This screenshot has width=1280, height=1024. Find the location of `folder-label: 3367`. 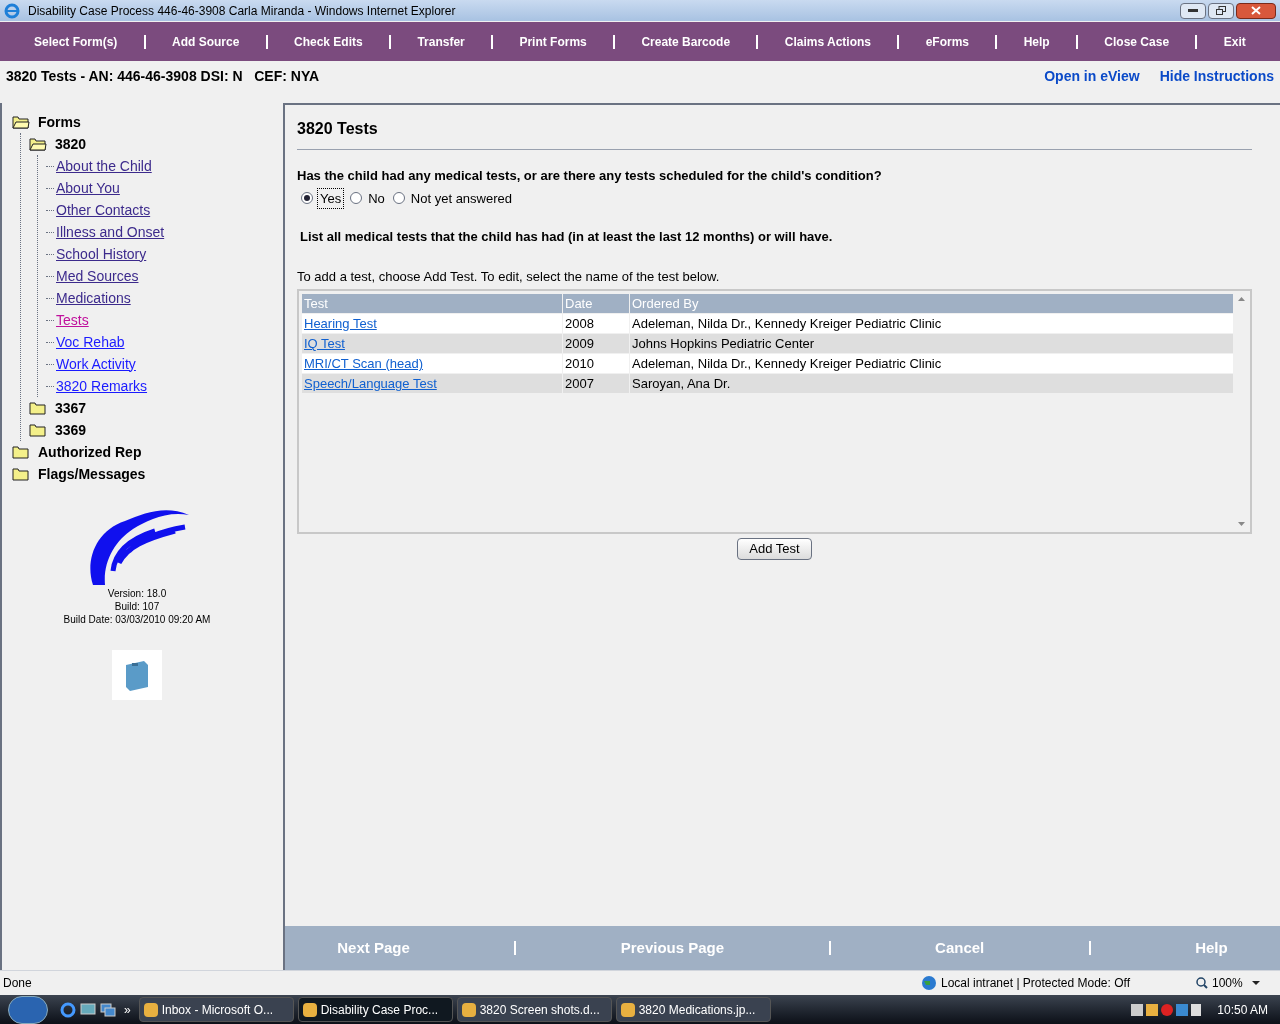

folder-label: 3367 is located at coordinates (71, 408).